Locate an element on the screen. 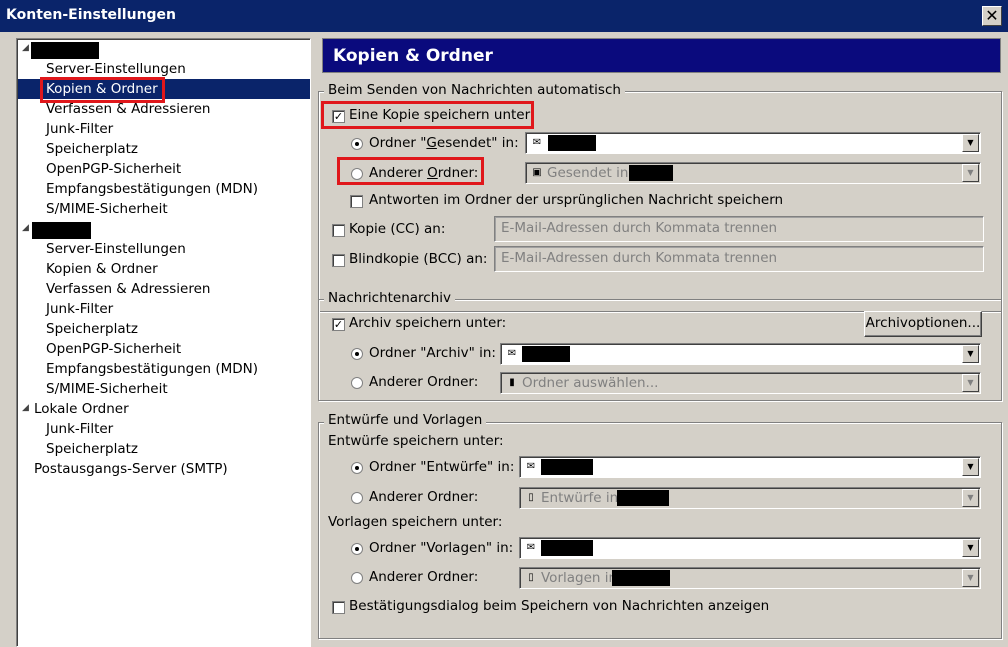 This screenshot has height=647, width=1008. confirm-dialog-checkbox is located at coordinates (338, 607).